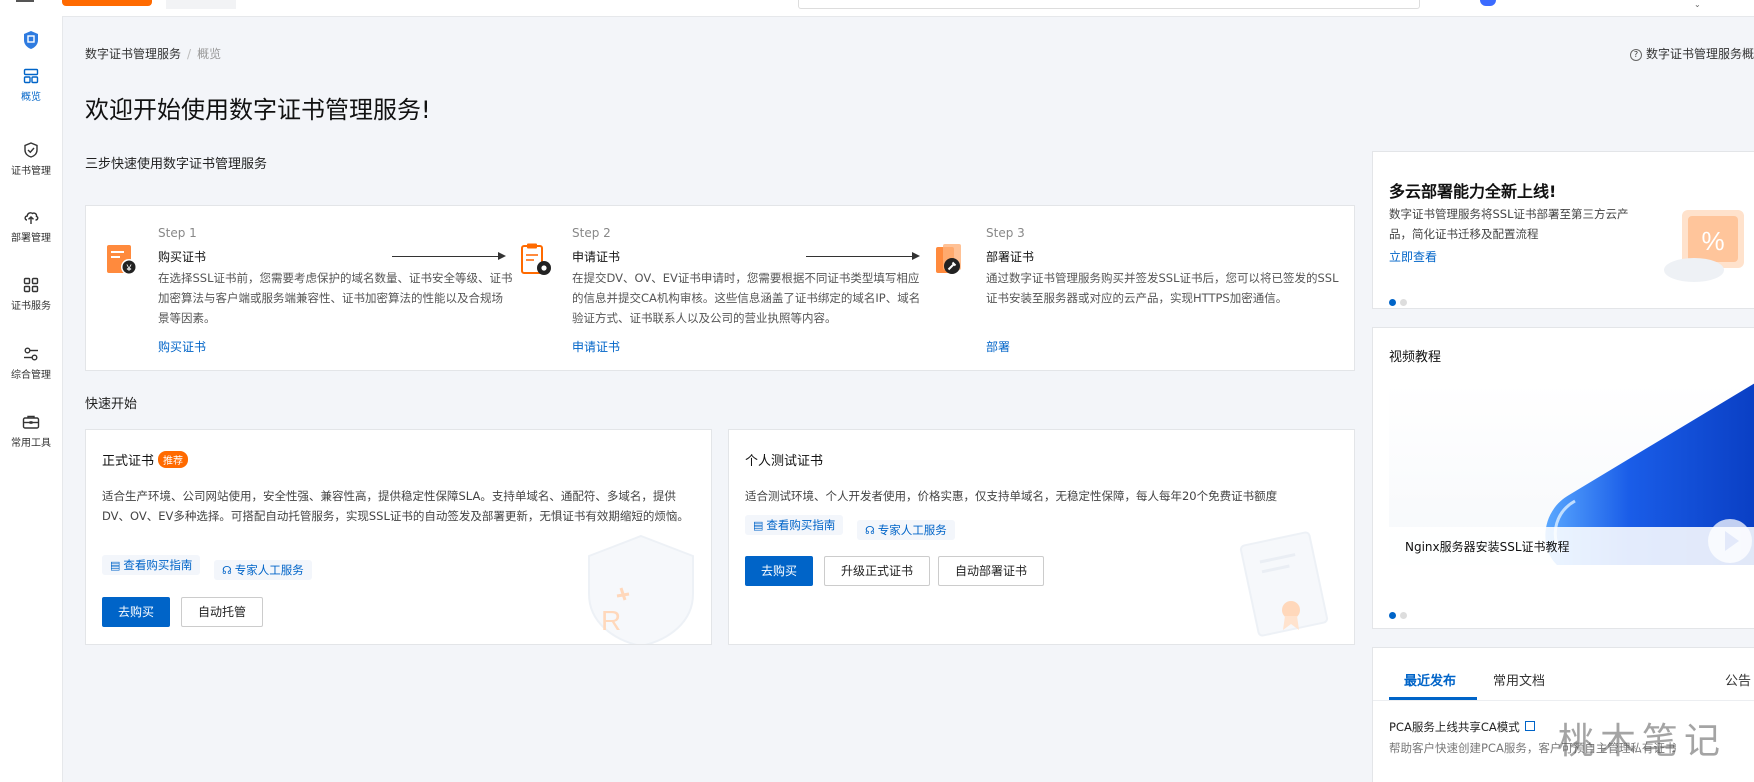  I want to click on video-tutorial-card: 视频教程 Nginx服务器安装SSL证书教程, so click(1563, 478).